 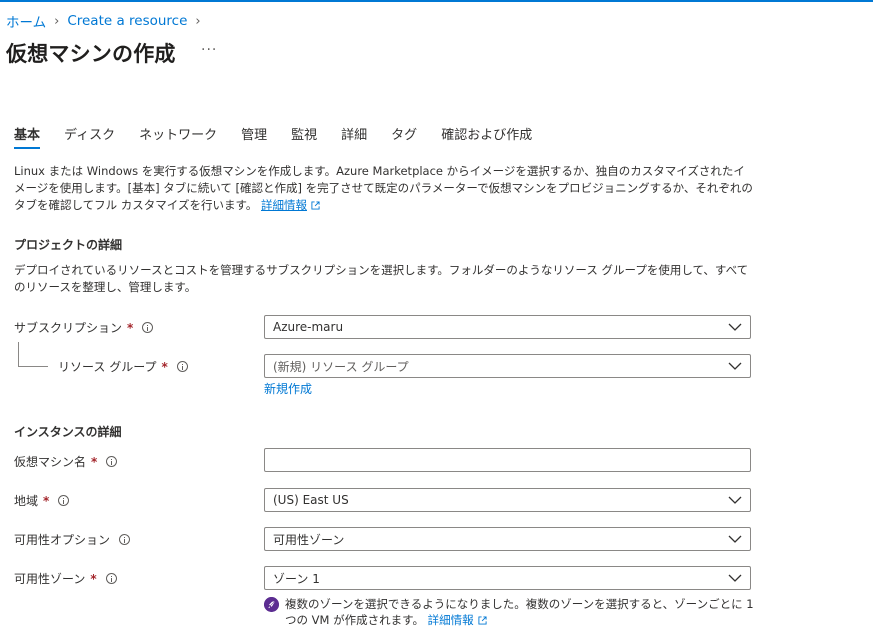 What do you see at coordinates (507, 366) in the screenshot?
I see `resource-group-select: (新規) リソース グループ` at bounding box center [507, 366].